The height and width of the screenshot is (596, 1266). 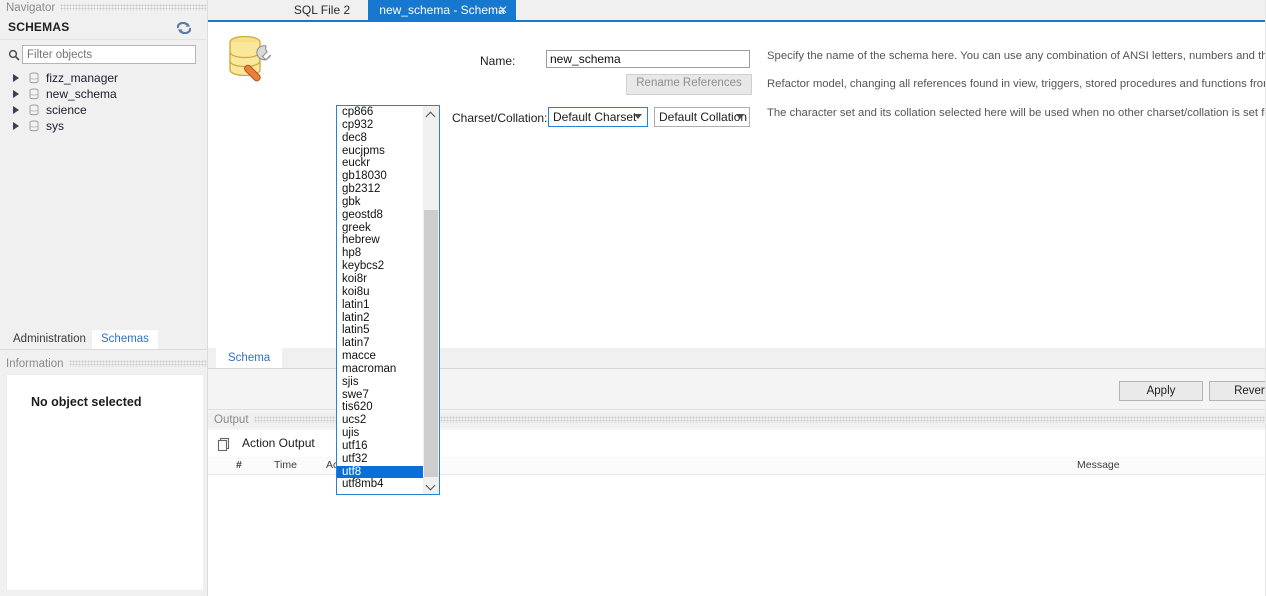 I want to click on charset-option-latin2: latin2, so click(x=380, y=318).